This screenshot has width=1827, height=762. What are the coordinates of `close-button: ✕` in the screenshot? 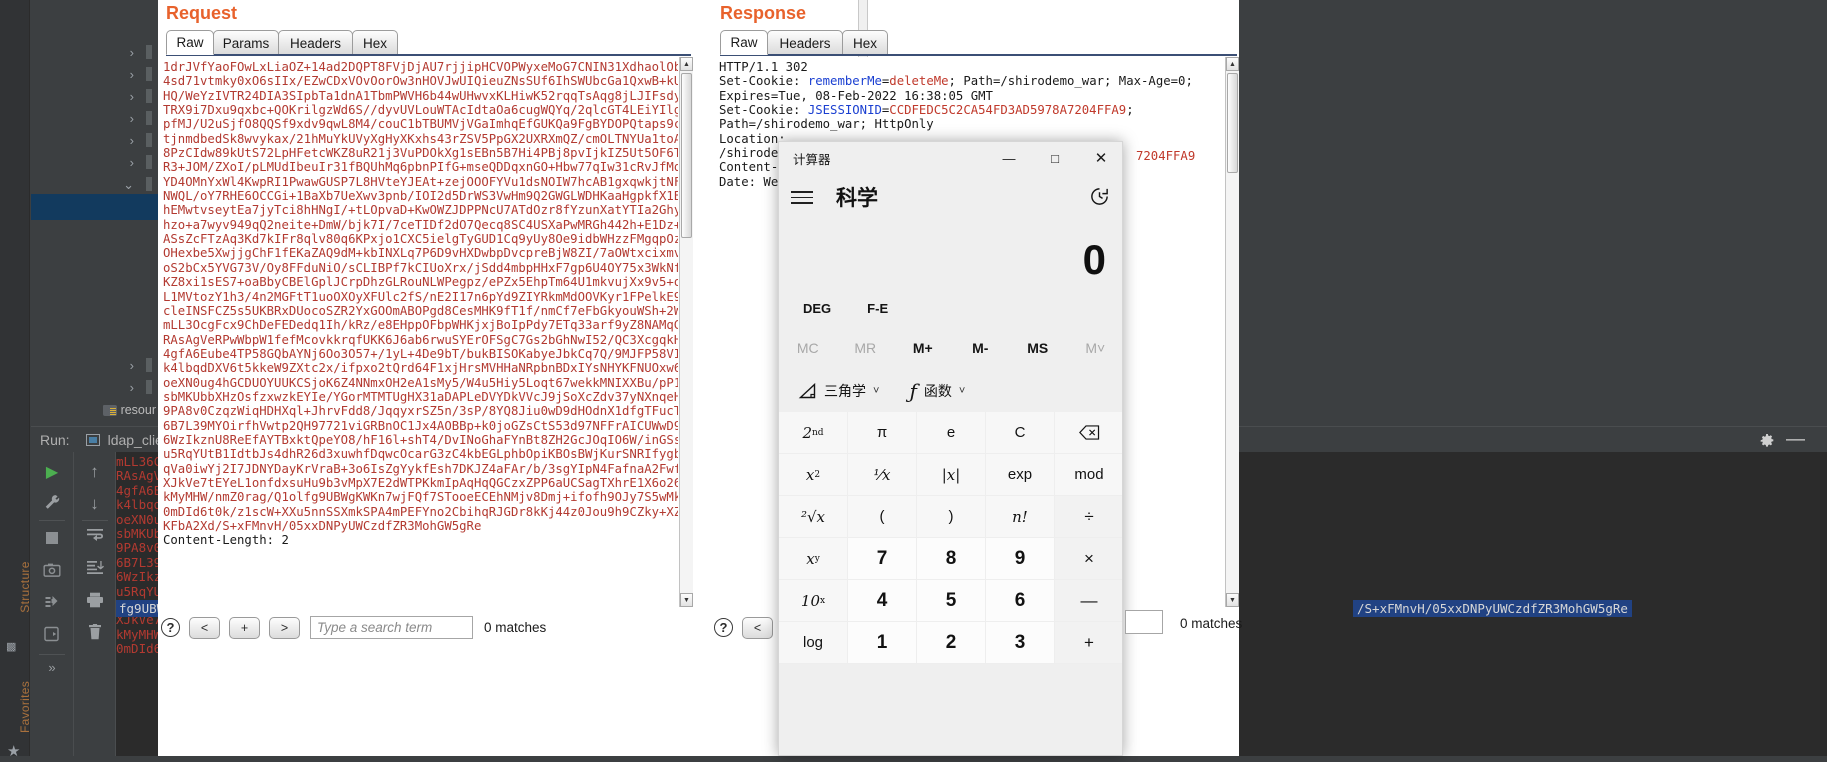 It's located at (1100, 158).